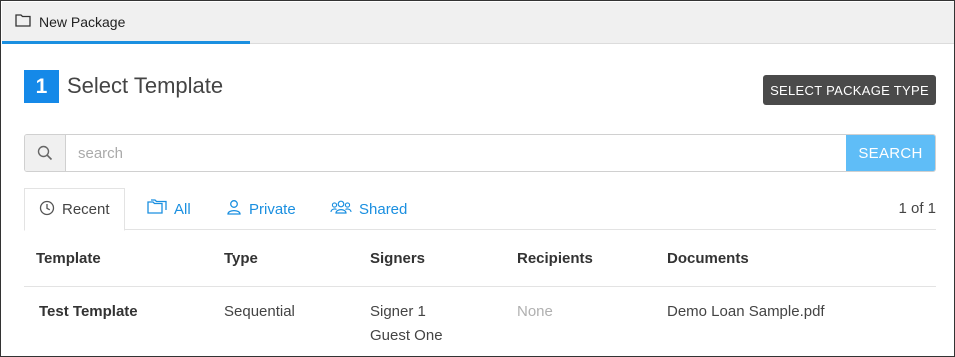 The image size is (955, 357). I want to click on tab-private: Private, so click(261, 209).